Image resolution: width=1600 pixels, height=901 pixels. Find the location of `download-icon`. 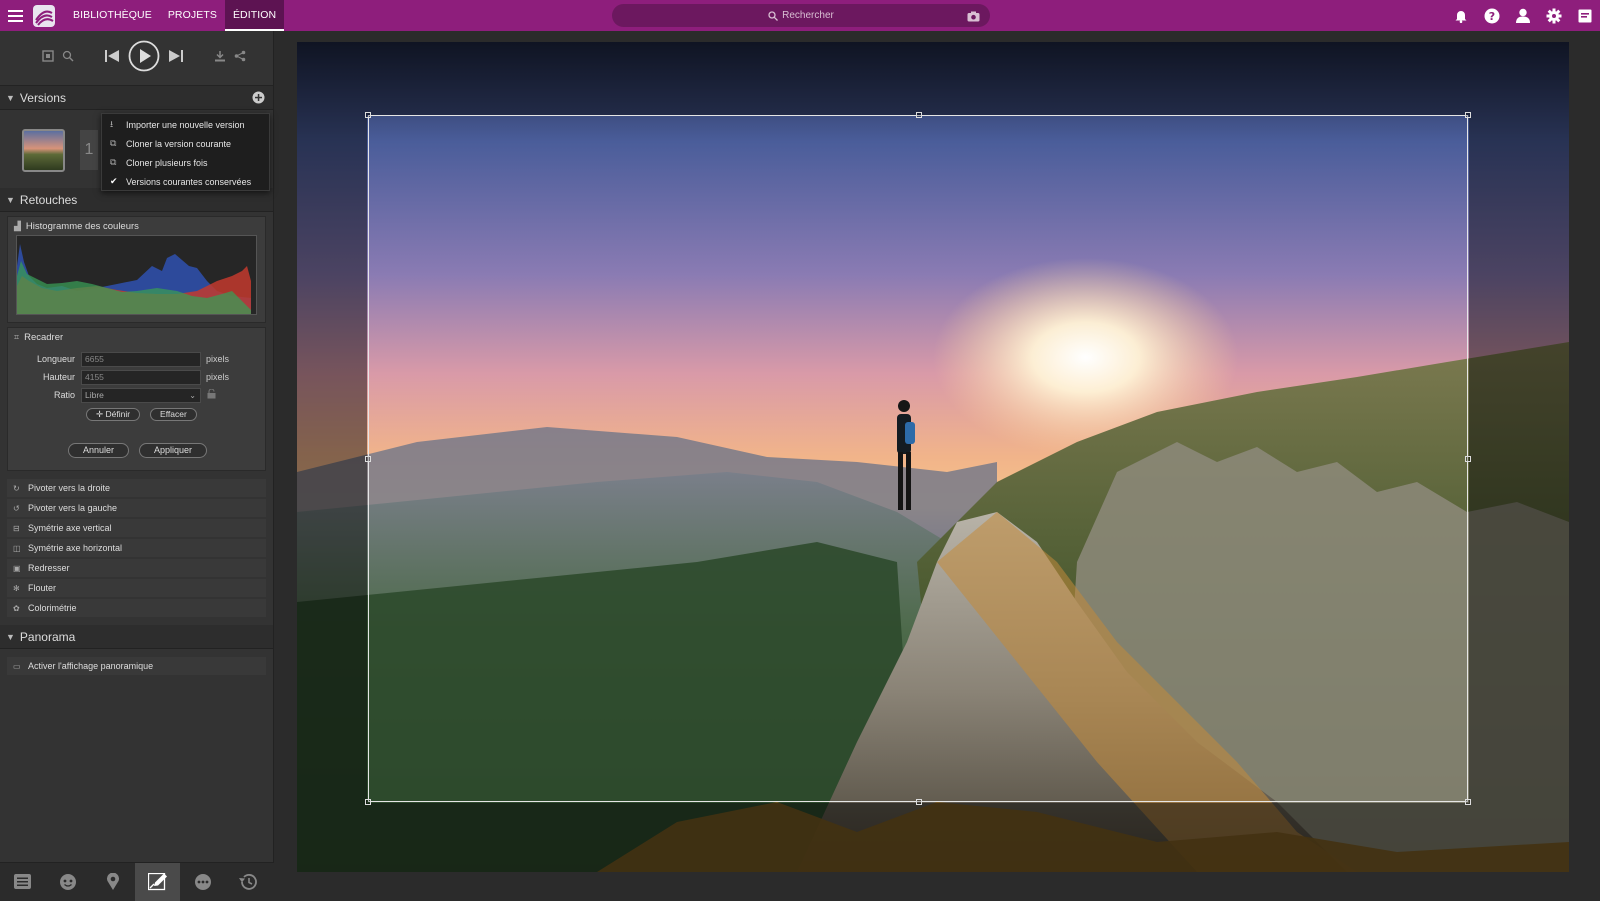

download-icon is located at coordinates (220, 58).